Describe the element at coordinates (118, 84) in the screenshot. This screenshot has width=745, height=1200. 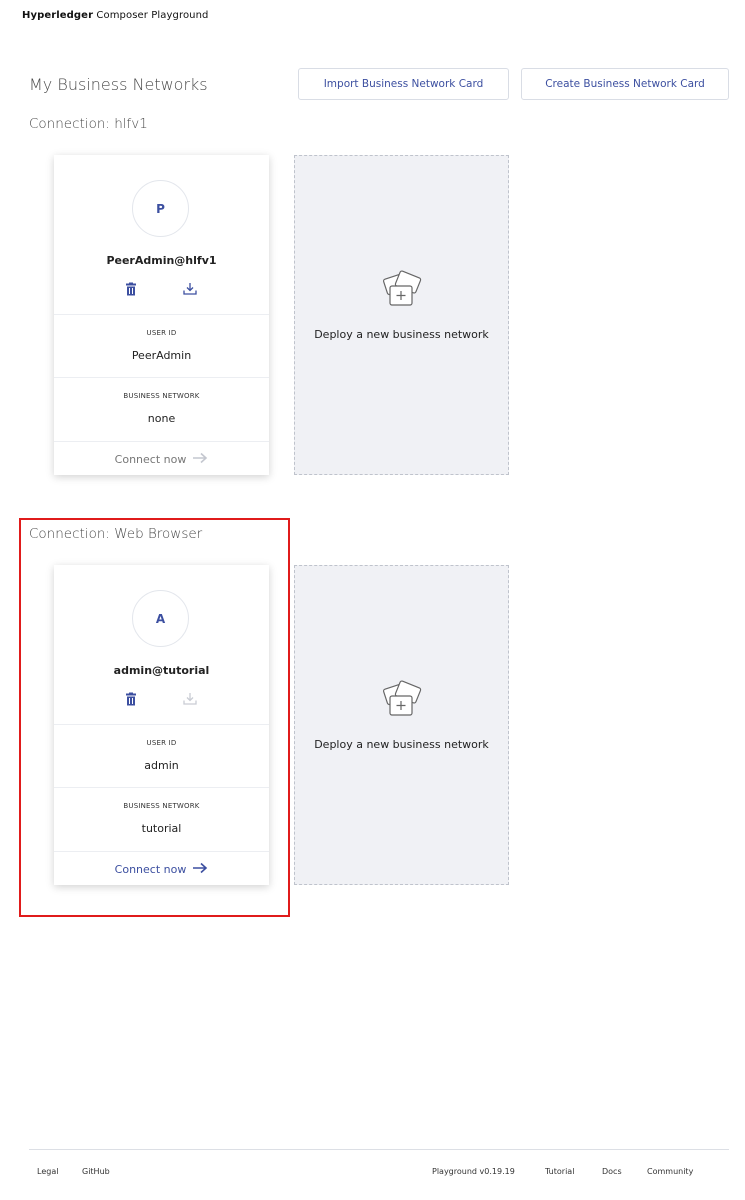
I see `page-title: My Business Networks` at that location.